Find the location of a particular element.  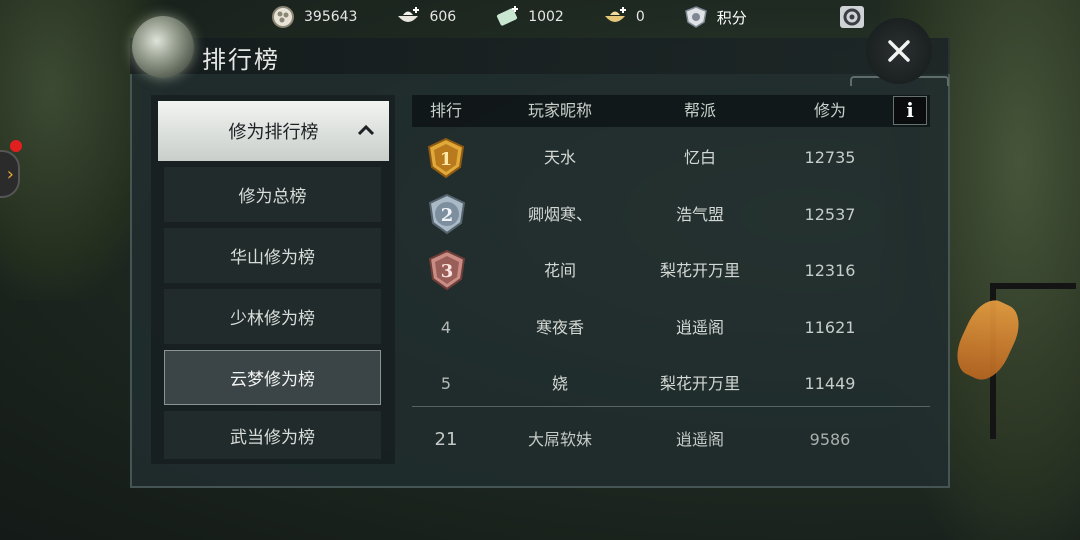

resource-bar: 395643 606 1002 0 积分 is located at coordinates (527, 17).